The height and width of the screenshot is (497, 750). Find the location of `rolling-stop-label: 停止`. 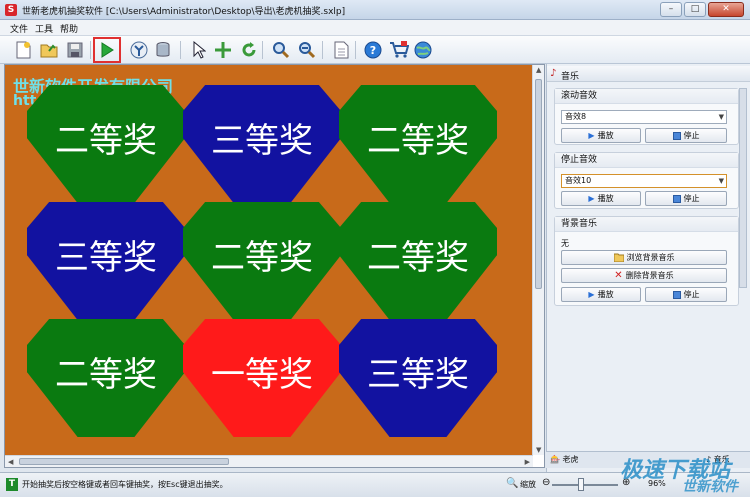

rolling-stop-label: 停止 is located at coordinates (691, 135).